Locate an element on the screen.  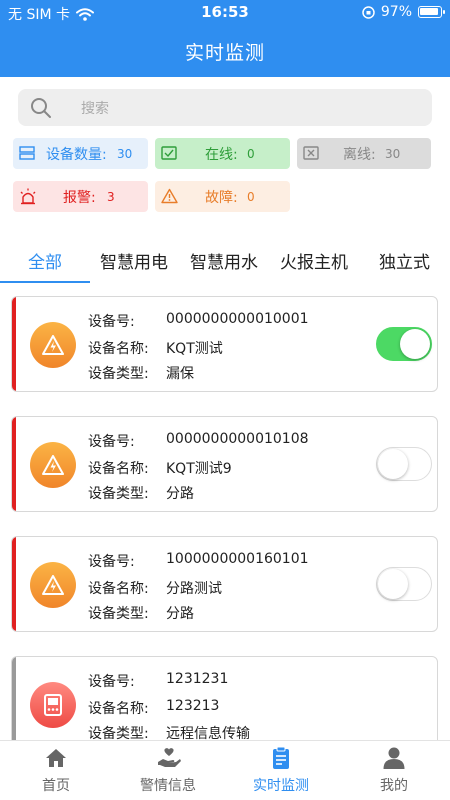
offline-label: 离线: is located at coordinates (359, 155).